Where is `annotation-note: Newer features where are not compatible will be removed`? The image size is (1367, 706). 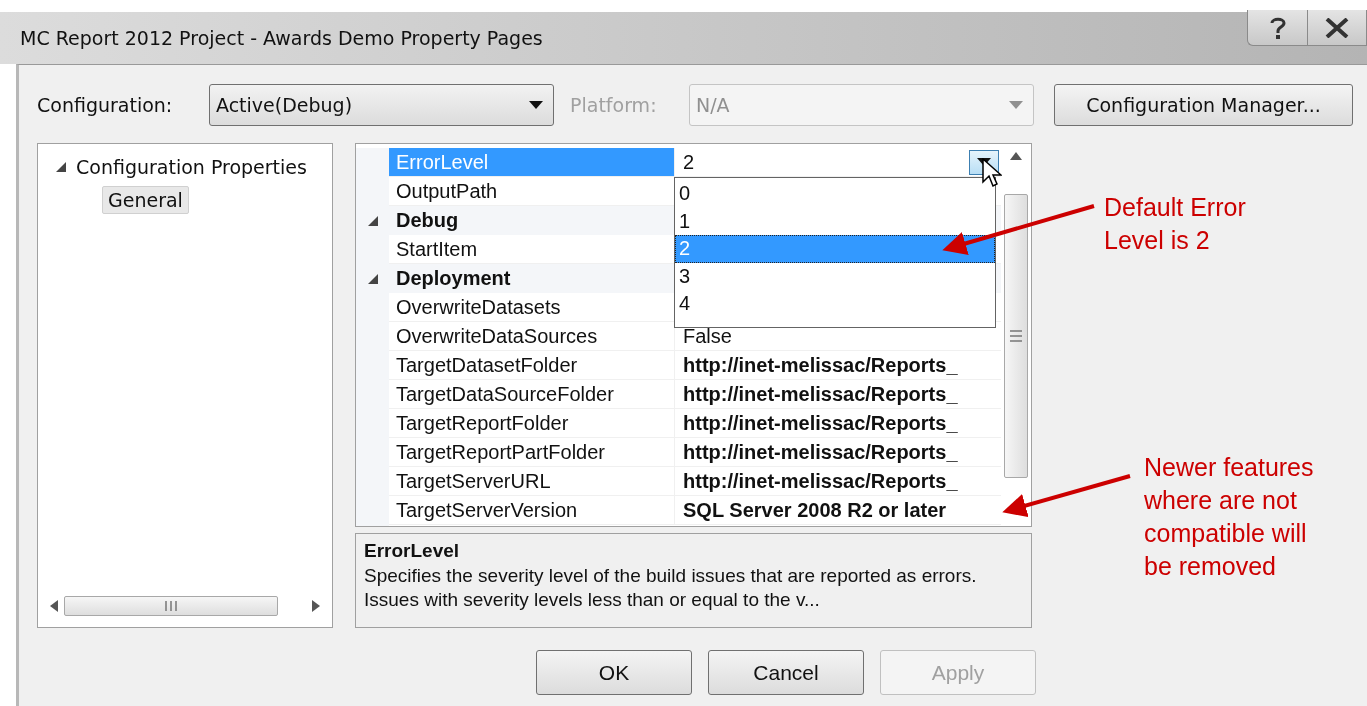
annotation-note: Newer features where are not compatible will be removed is located at coordinates (1229, 517).